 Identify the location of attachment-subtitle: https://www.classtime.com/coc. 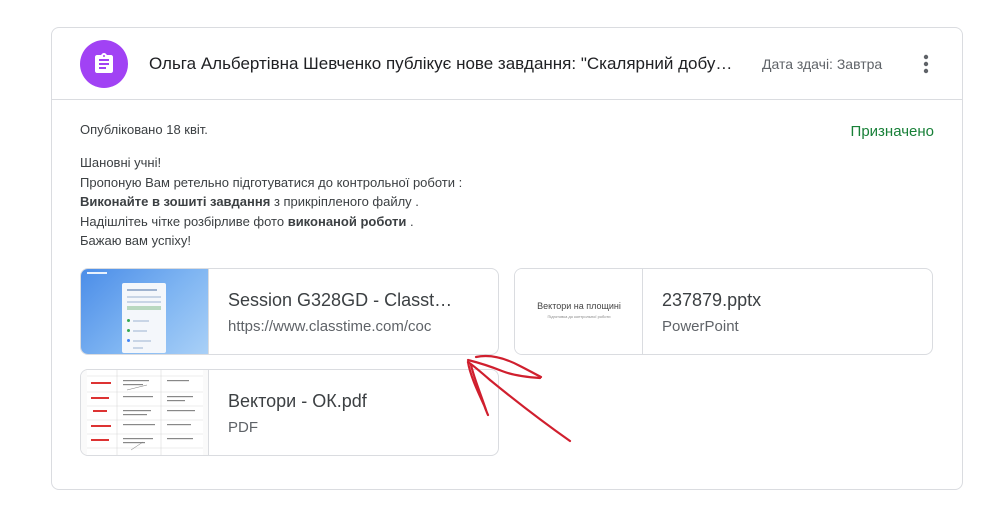
(330, 326).